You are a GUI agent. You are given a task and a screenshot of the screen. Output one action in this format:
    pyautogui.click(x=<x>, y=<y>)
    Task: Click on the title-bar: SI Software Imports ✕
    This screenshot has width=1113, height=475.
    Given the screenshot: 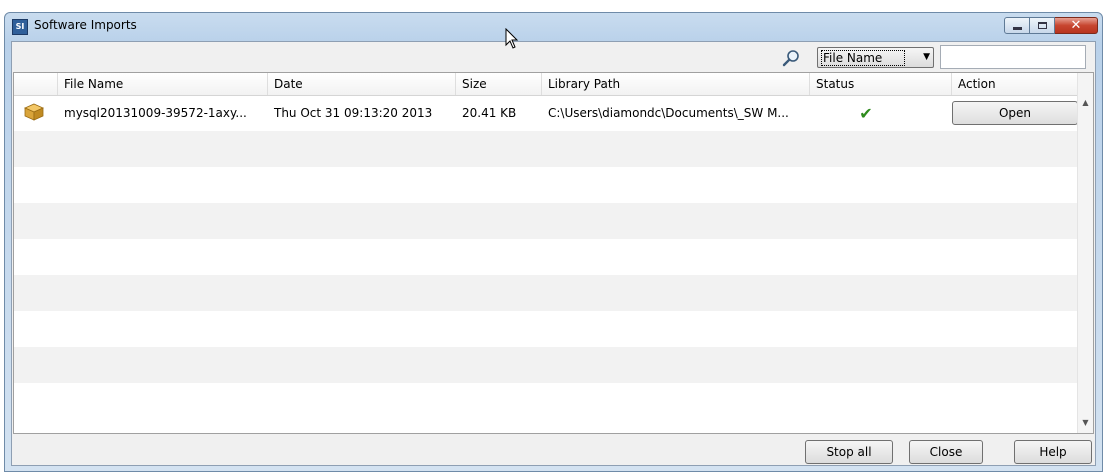 What is the action you would take?
    pyautogui.click(x=553, y=26)
    